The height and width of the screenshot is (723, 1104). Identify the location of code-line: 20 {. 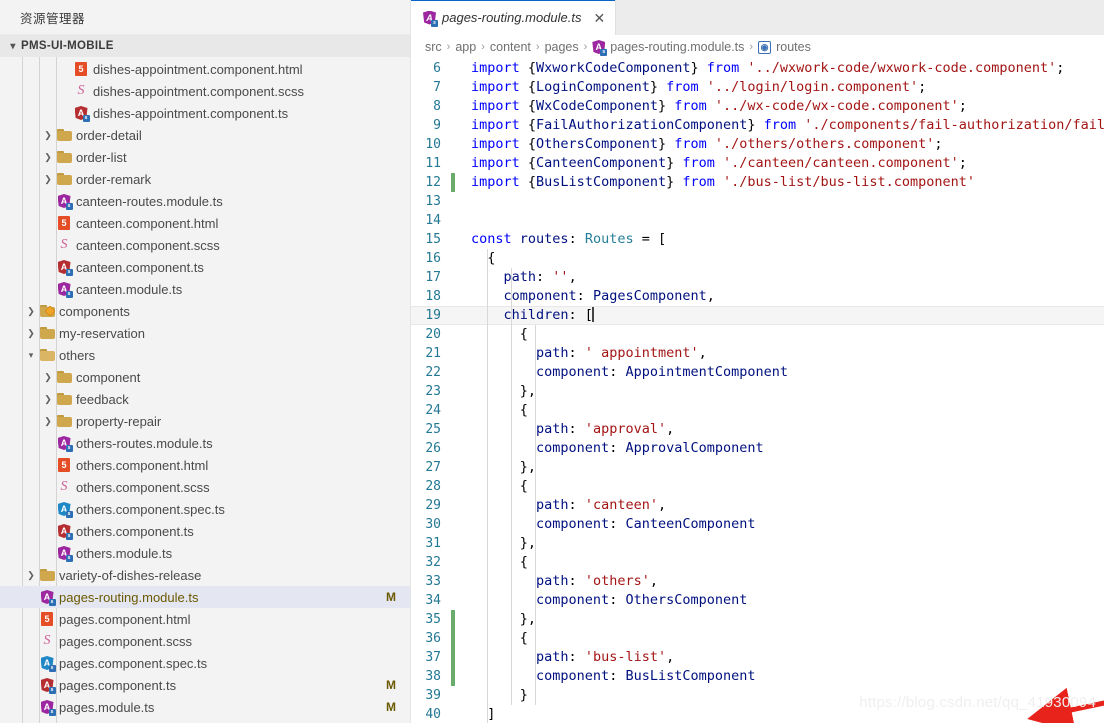
(757, 334).